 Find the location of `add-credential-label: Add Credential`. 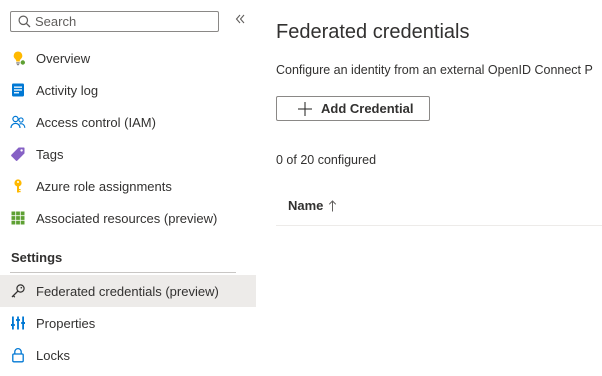

add-credential-label: Add Credential is located at coordinates (367, 108).